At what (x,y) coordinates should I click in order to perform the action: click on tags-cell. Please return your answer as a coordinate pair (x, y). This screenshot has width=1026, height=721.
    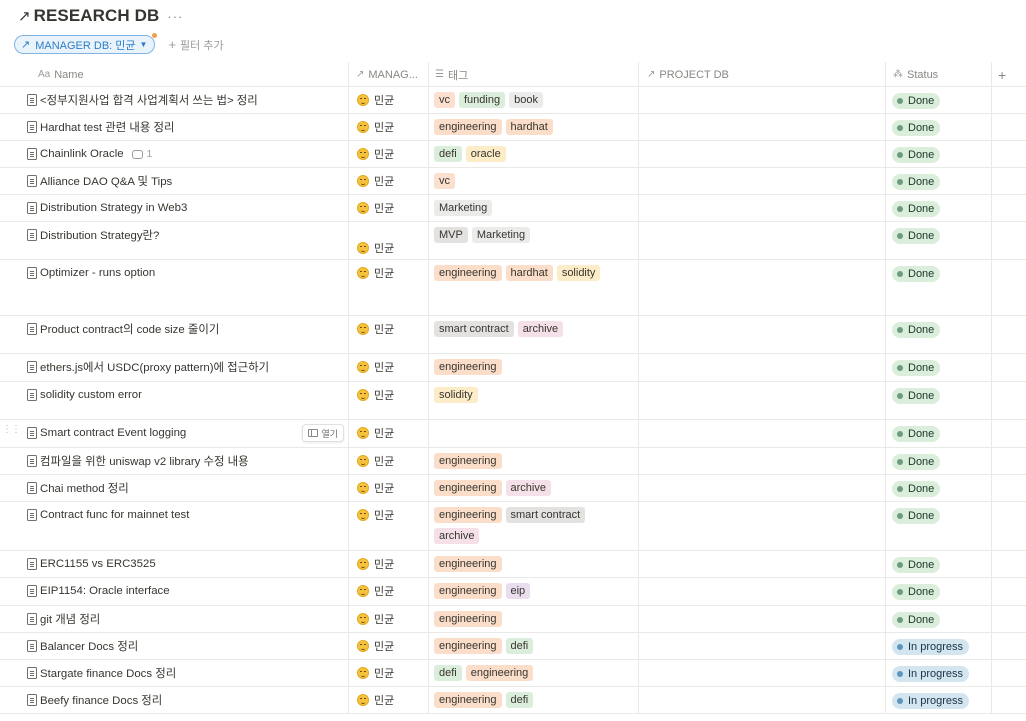
    Looking at the image, I should click on (533, 433).